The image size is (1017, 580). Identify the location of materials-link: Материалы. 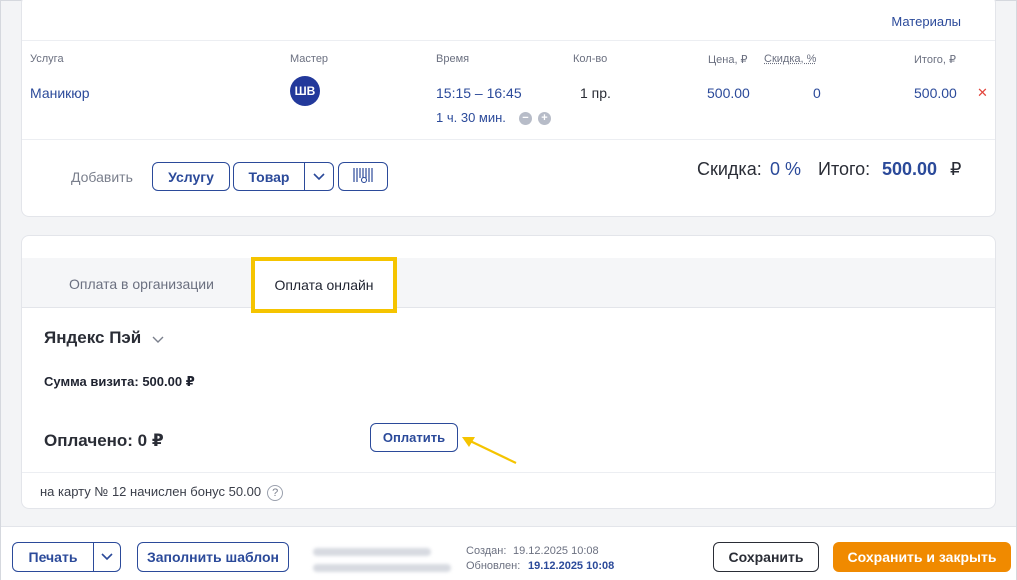
(926, 21).